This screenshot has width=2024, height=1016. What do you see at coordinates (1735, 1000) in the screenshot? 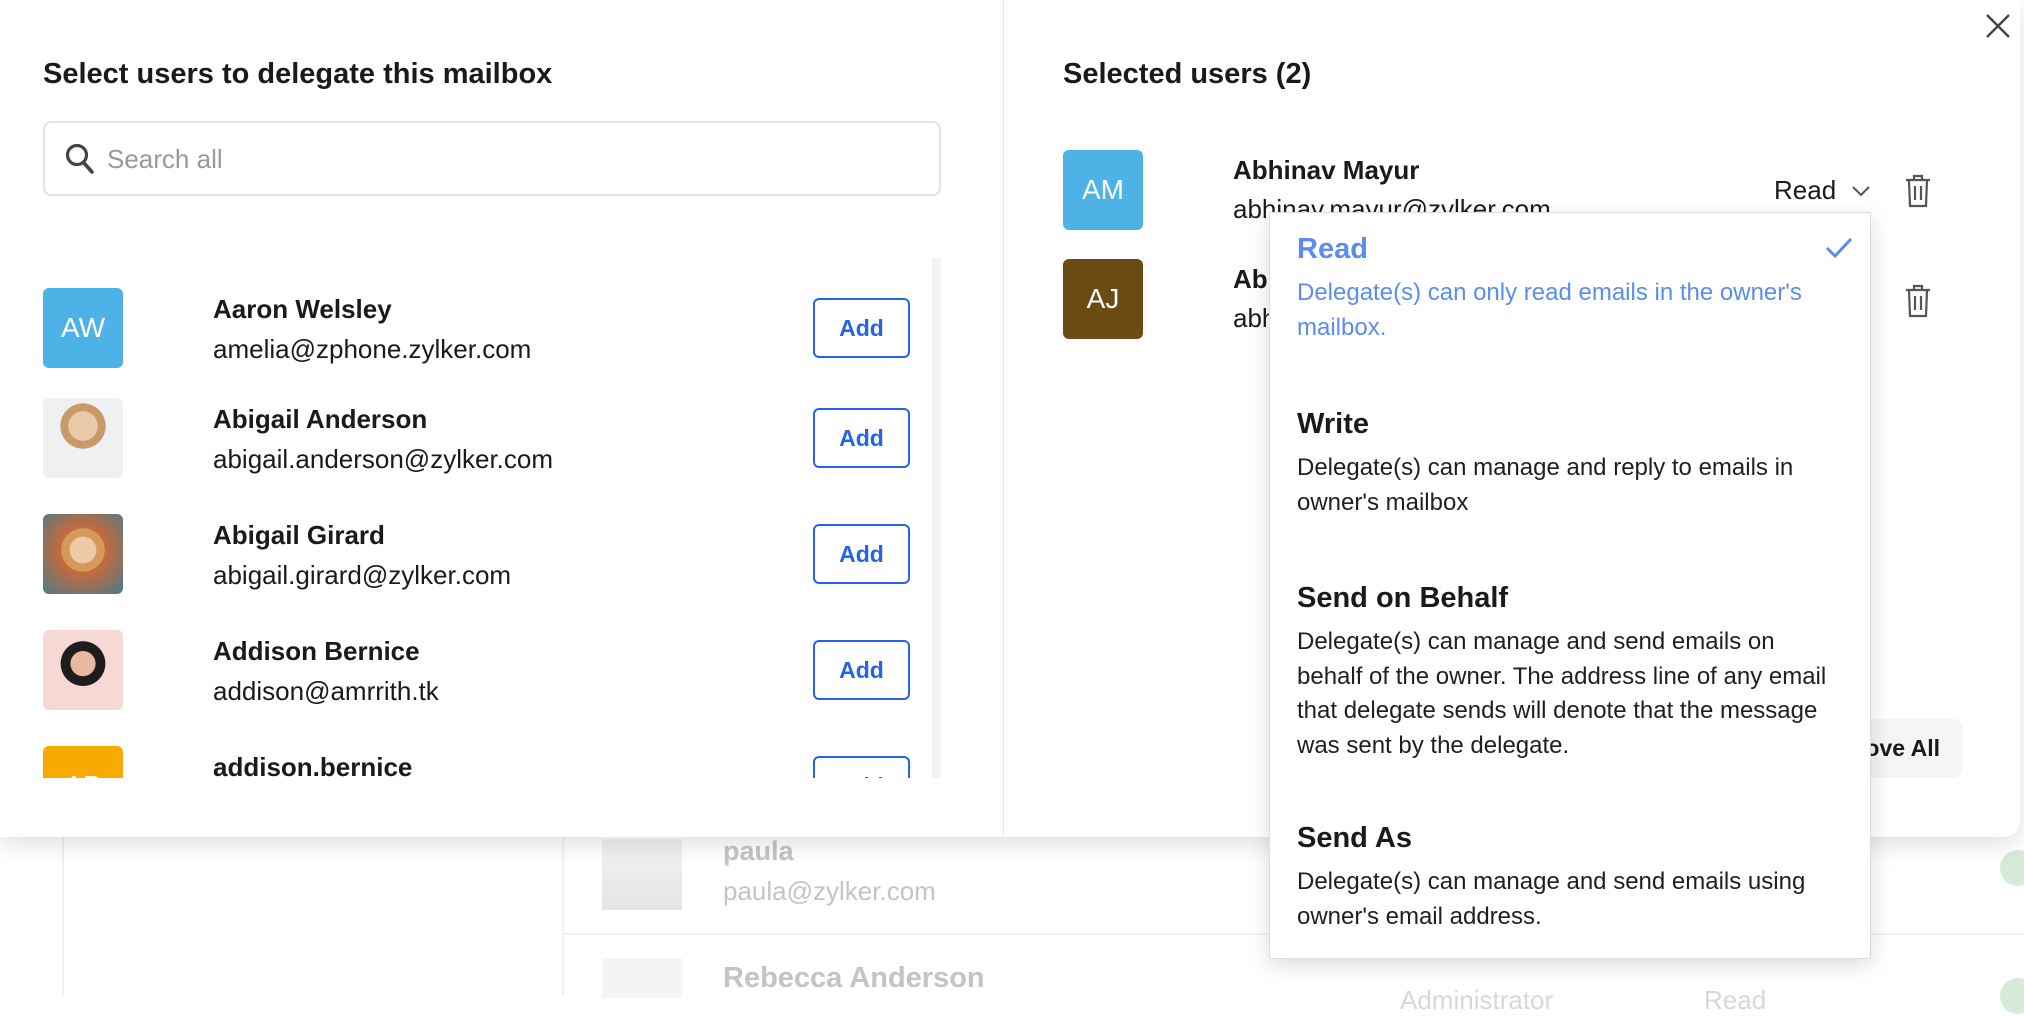
I see `bg-user-access: Read` at bounding box center [1735, 1000].